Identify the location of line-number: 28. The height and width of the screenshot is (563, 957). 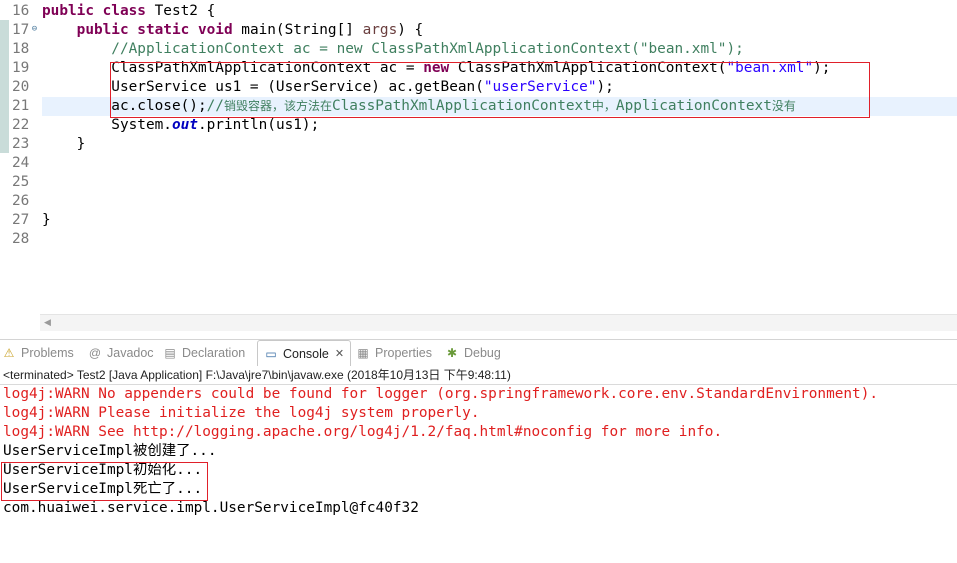
(21, 239).